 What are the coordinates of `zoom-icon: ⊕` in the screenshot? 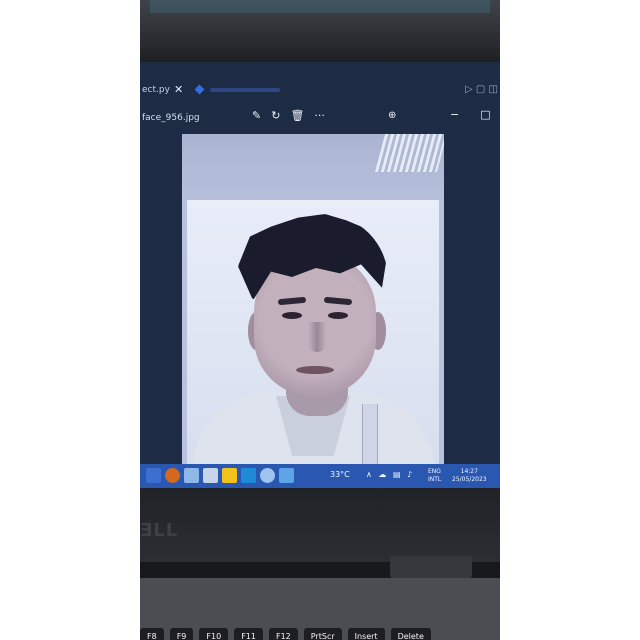 It's located at (392, 115).